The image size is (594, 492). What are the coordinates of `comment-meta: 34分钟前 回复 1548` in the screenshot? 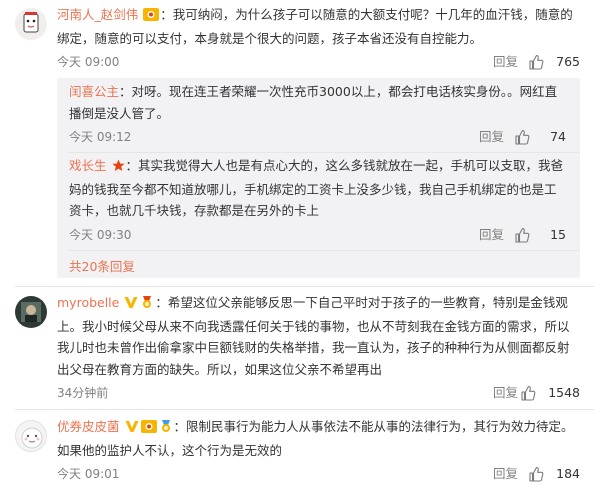 It's located at (318, 393).